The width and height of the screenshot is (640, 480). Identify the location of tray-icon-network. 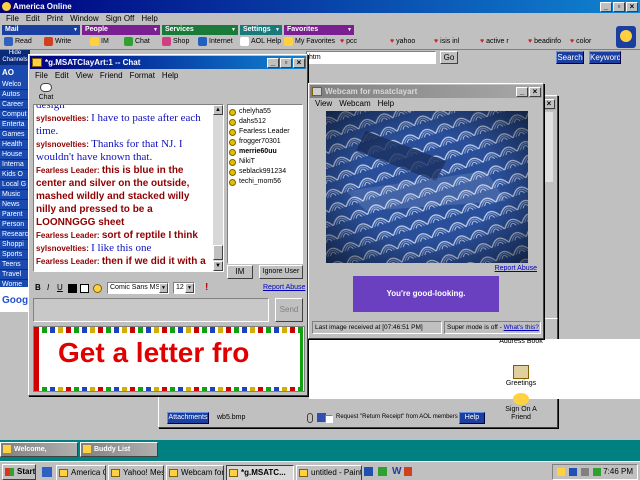
(561, 472).